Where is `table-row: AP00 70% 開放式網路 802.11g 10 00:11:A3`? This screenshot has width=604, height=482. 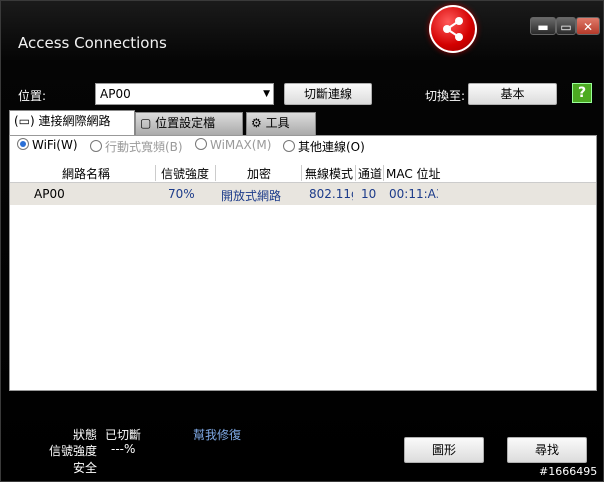 table-row: AP00 70% 開放式網路 802.11g 10 00:11:A3 is located at coordinates (303, 194).